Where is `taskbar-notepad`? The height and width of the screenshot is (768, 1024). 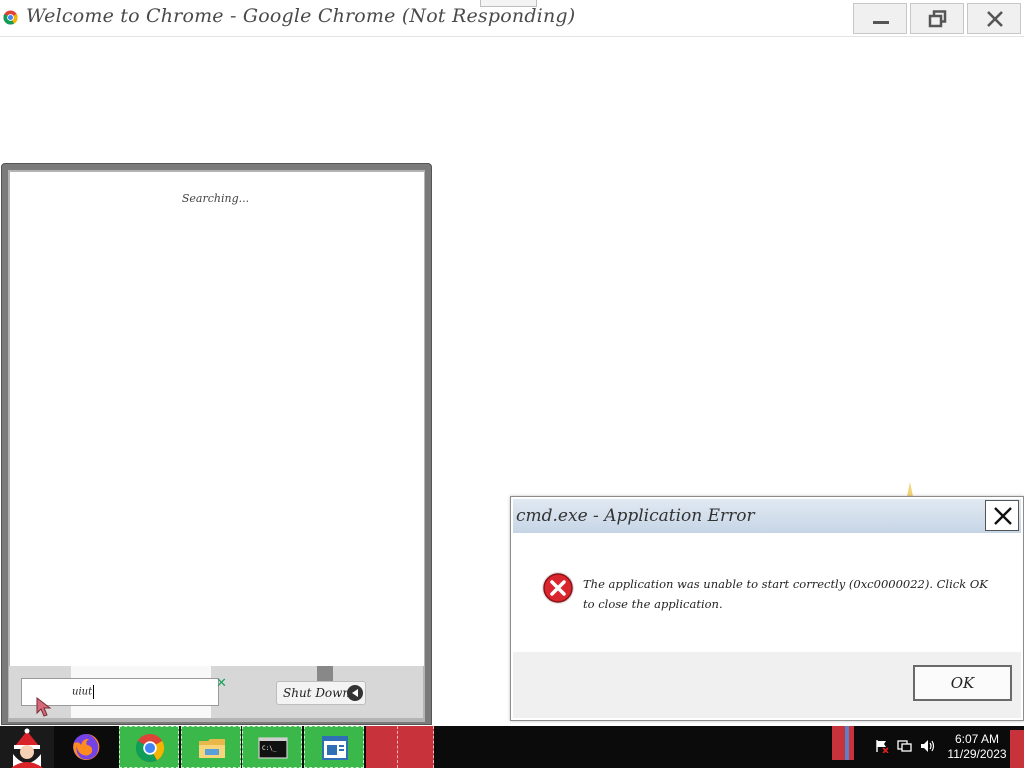 taskbar-notepad is located at coordinates (334, 747).